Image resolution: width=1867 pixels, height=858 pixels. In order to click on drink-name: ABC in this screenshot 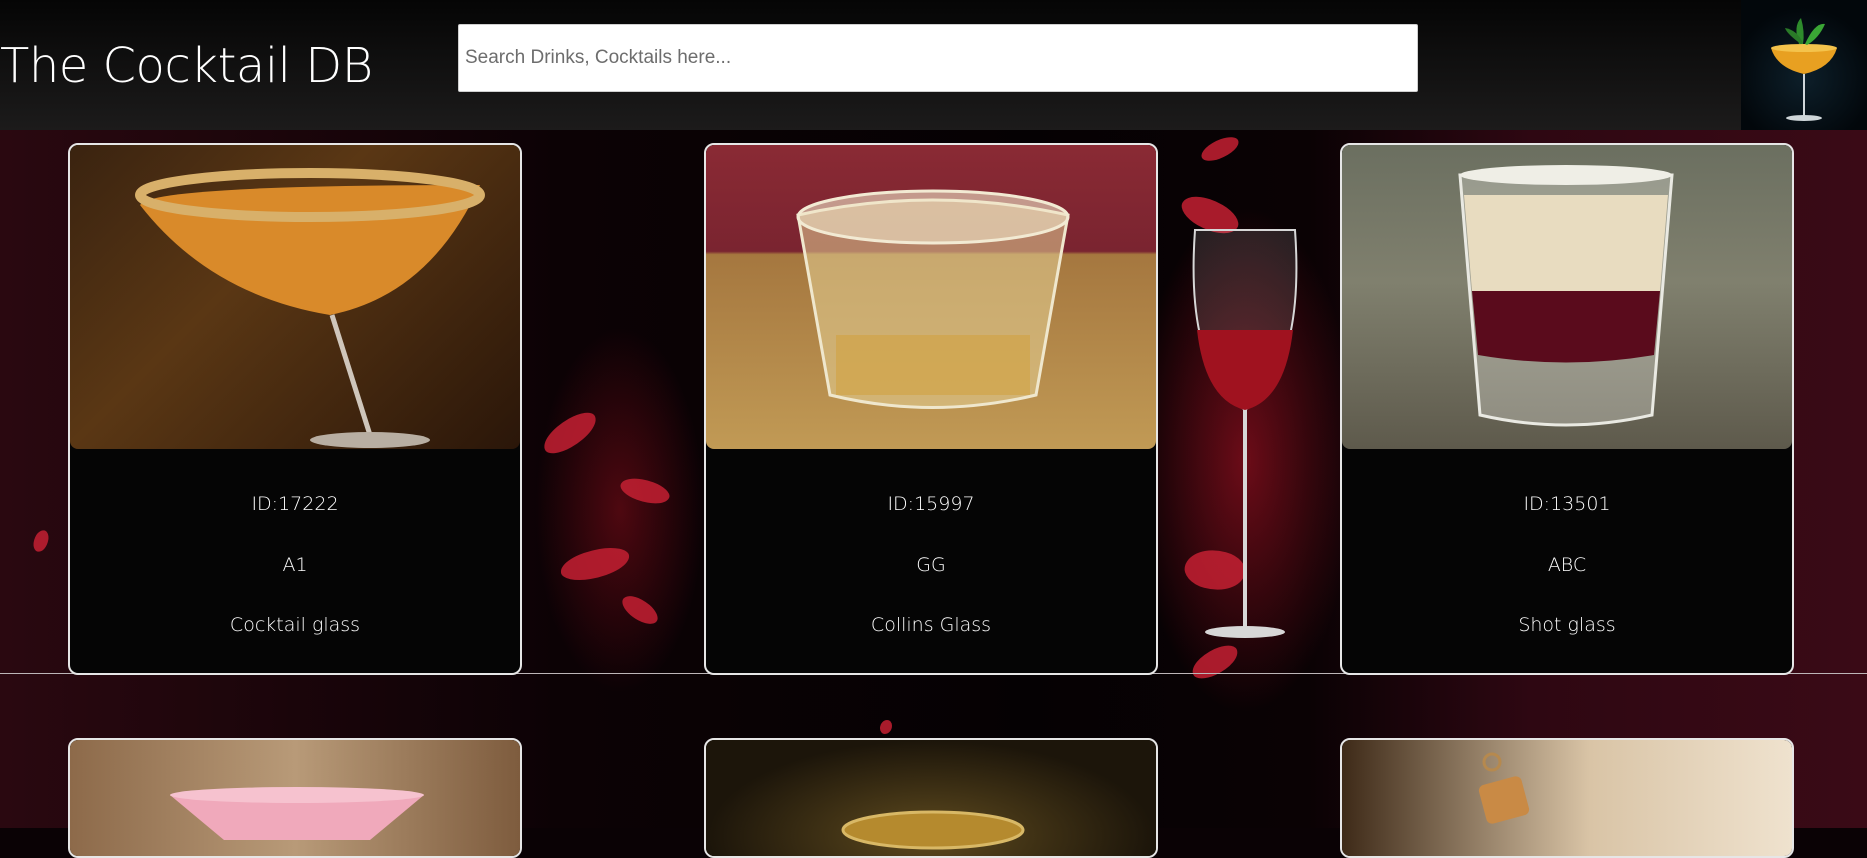, I will do `click(1567, 565)`.